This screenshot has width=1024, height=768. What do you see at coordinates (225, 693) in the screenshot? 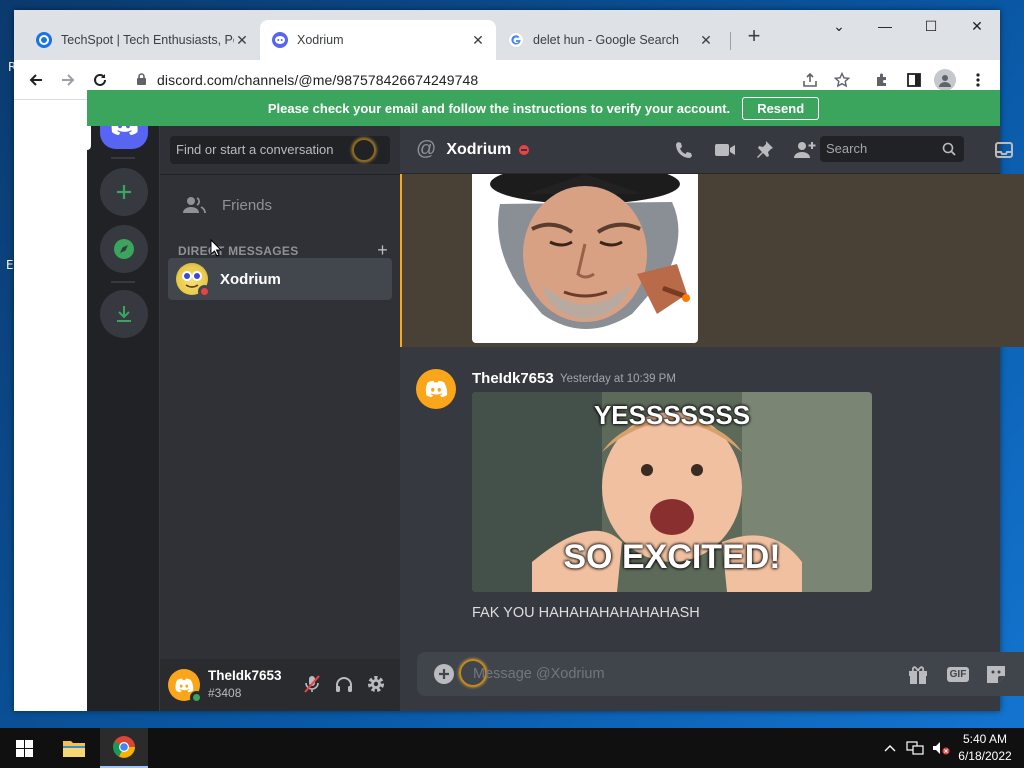
I see `panel-user-tag: #3408` at bounding box center [225, 693].